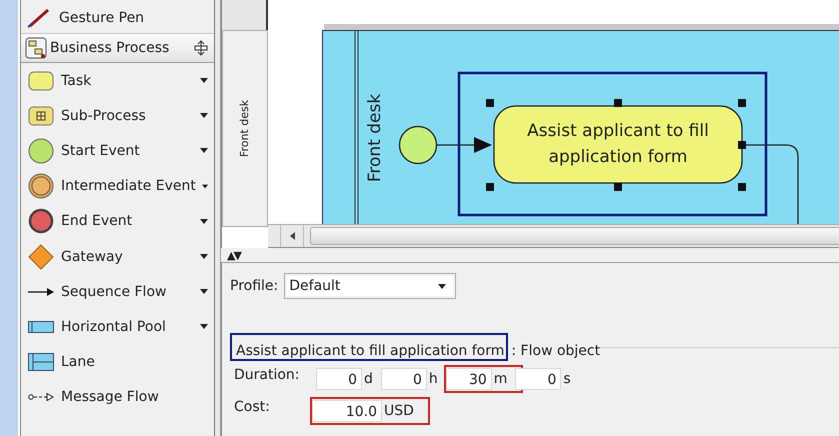 The height and width of the screenshot is (436, 839). What do you see at coordinates (117, 221) in the screenshot?
I see `palette-item: End Event` at bounding box center [117, 221].